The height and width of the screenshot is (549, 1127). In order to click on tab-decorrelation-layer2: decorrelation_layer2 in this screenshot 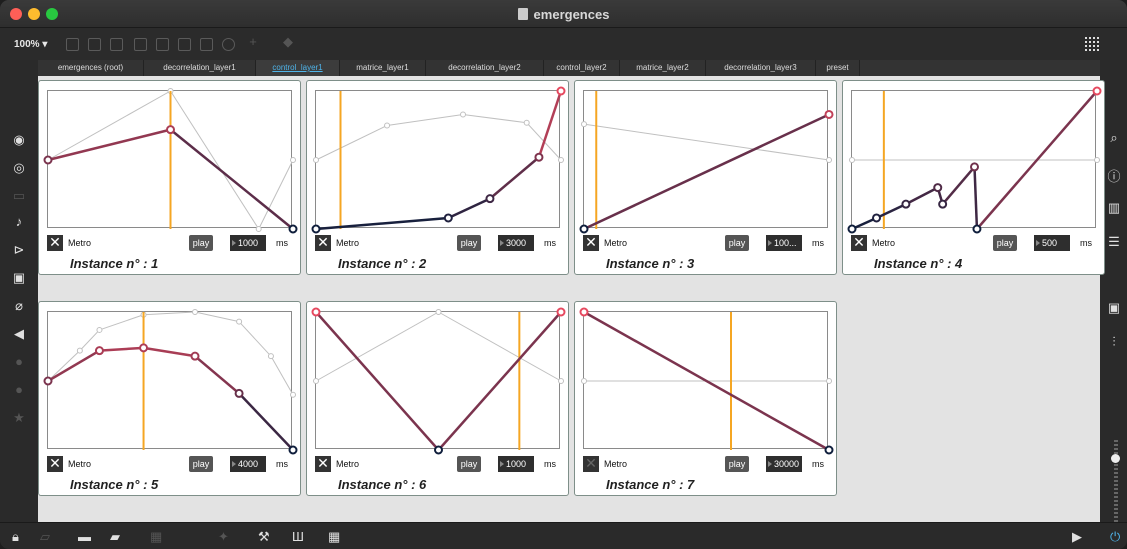, I will do `click(485, 68)`.